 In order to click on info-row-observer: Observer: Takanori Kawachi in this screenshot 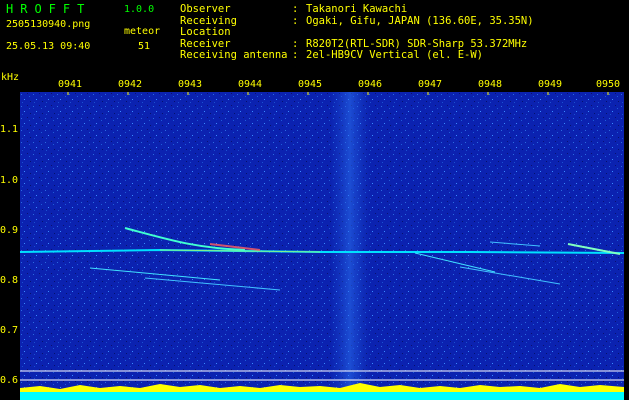, I will do `click(294, 9)`.